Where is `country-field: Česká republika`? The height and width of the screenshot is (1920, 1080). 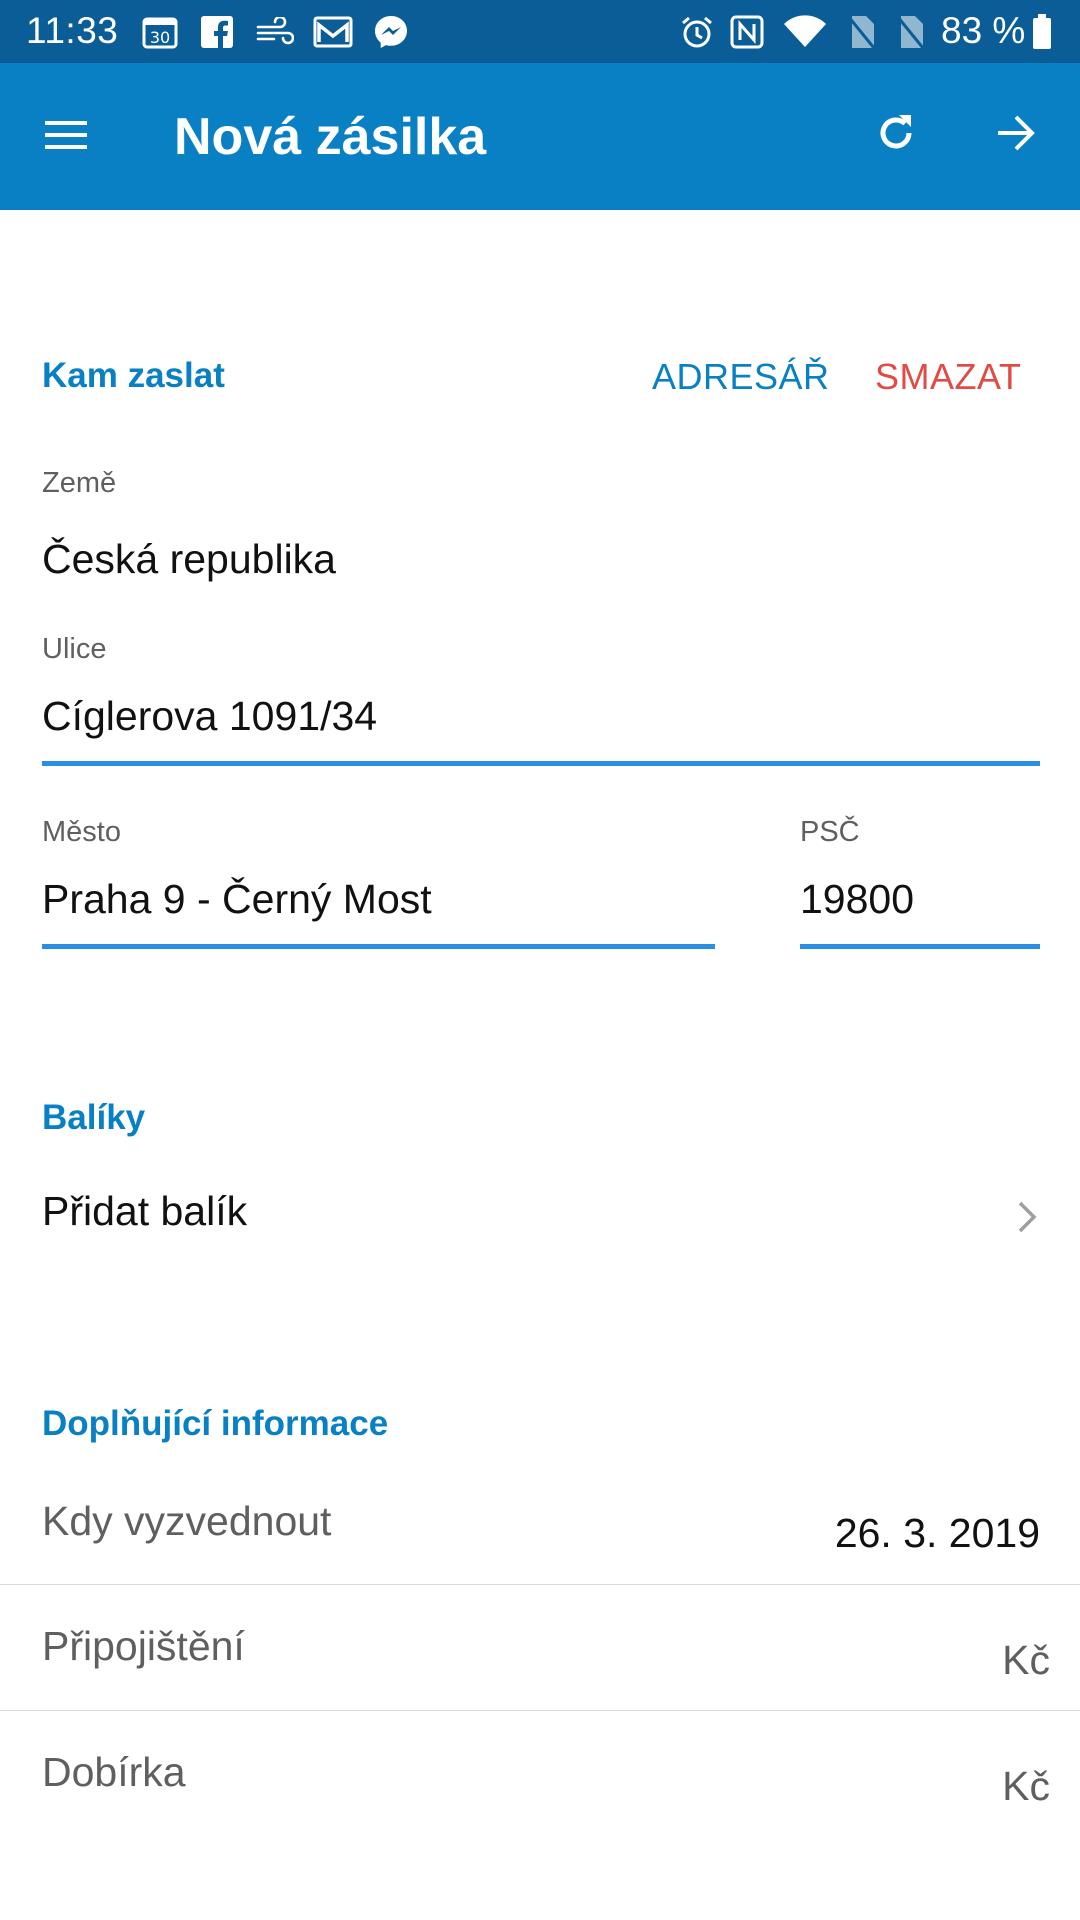 country-field: Česká republika is located at coordinates (189, 559).